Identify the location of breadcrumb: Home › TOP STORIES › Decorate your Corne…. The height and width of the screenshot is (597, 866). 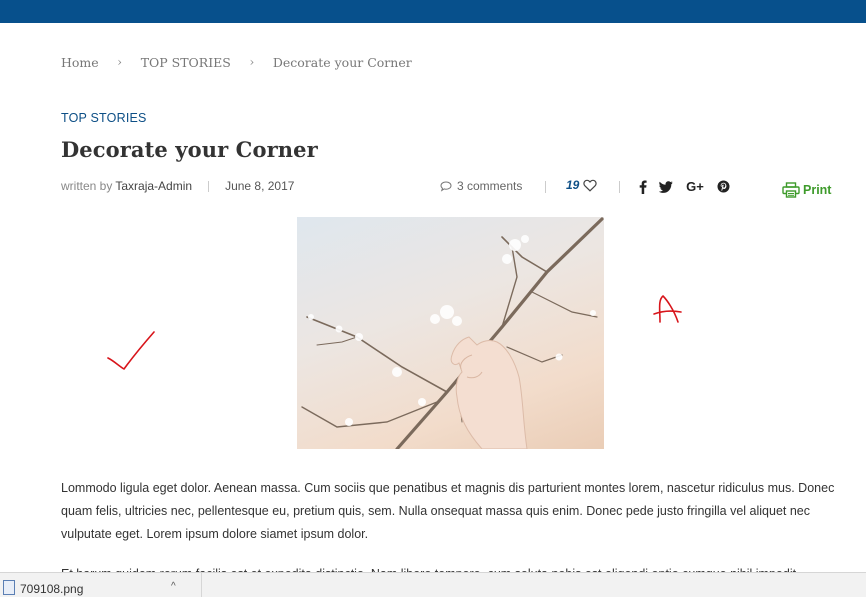
(236, 62).